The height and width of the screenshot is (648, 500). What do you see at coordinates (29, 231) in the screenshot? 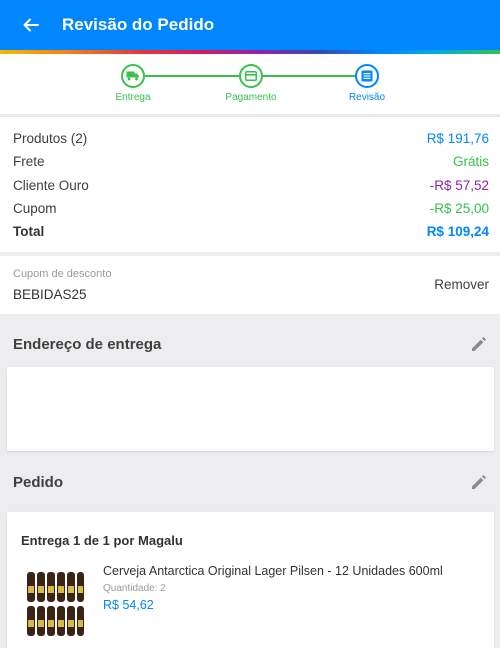
I see `total-label: Total` at bounding box center [29, 231].